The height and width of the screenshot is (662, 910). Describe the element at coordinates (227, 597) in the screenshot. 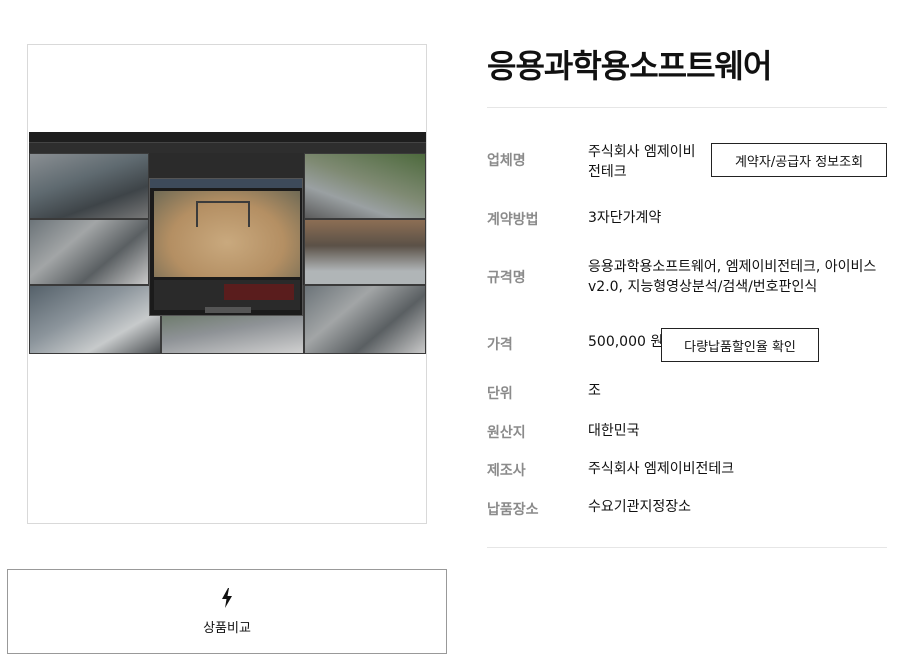

I see `lightning-icon` at that location.